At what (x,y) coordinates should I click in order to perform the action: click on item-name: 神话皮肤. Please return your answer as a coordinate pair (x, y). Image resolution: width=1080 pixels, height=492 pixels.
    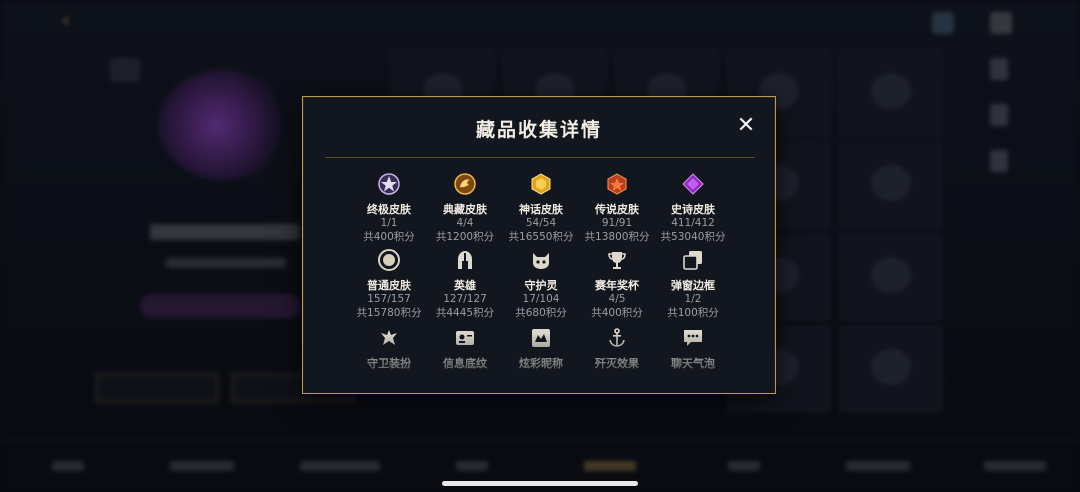
    Looking at the image, I should click on (541, 209).